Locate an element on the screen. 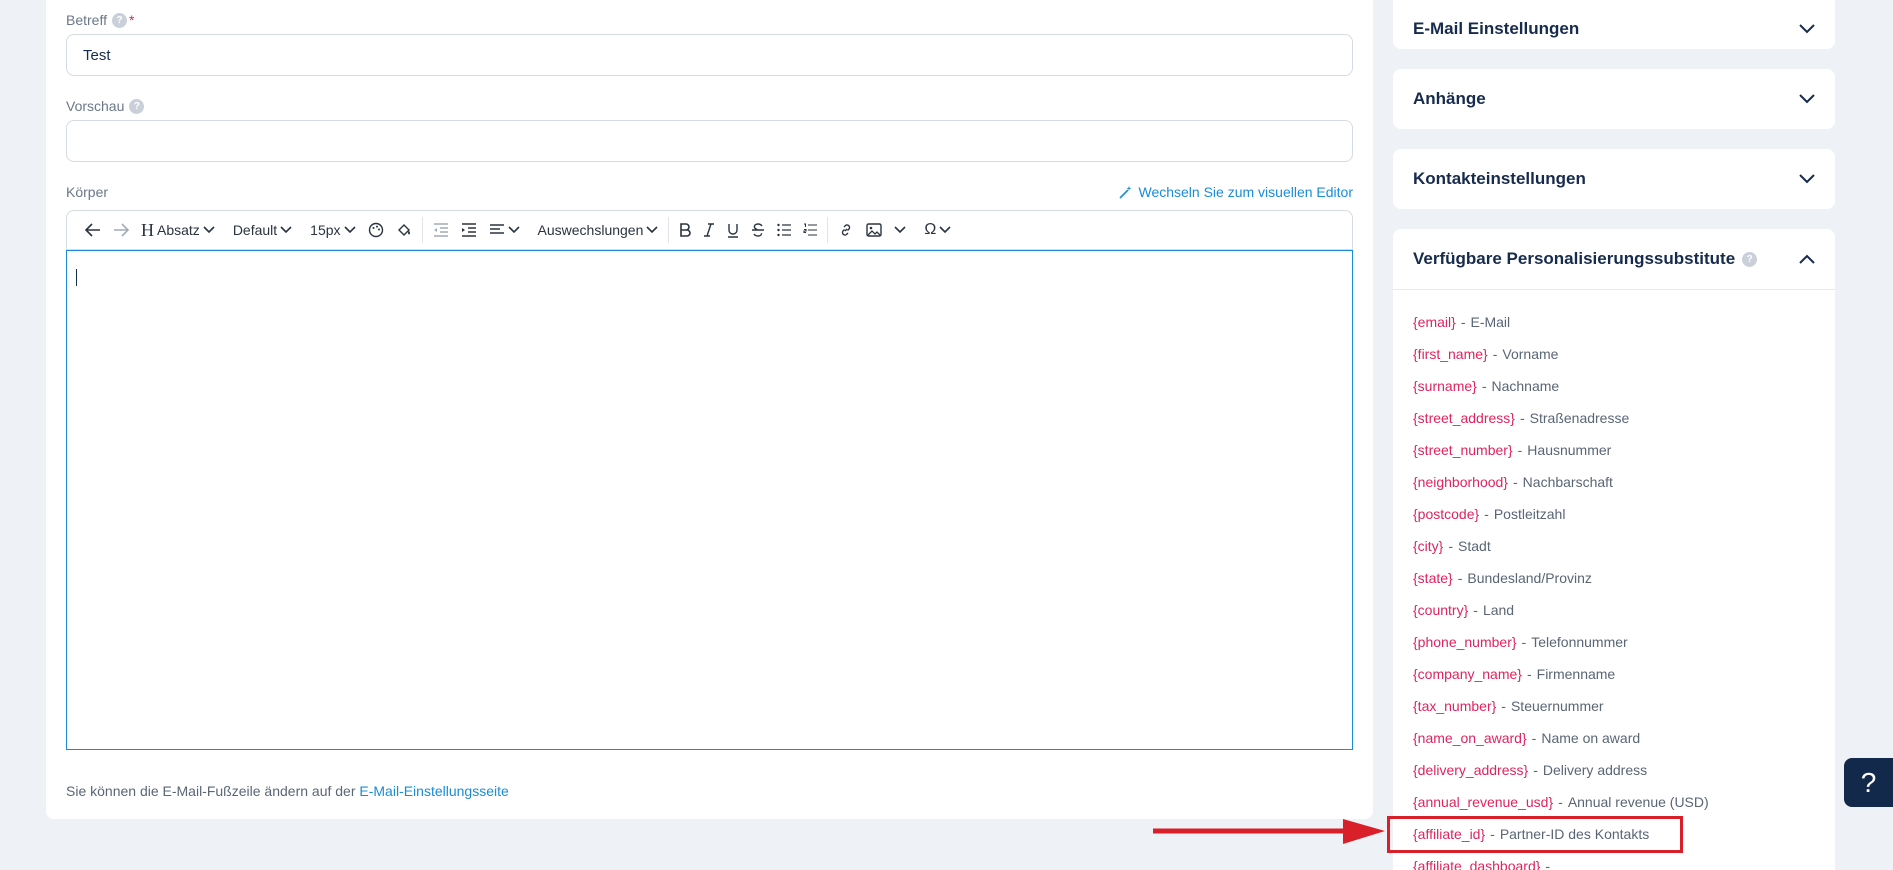 The width and height of the screenshot is (1893, 870). help-button: ? is located at coordinates (1868, 782).